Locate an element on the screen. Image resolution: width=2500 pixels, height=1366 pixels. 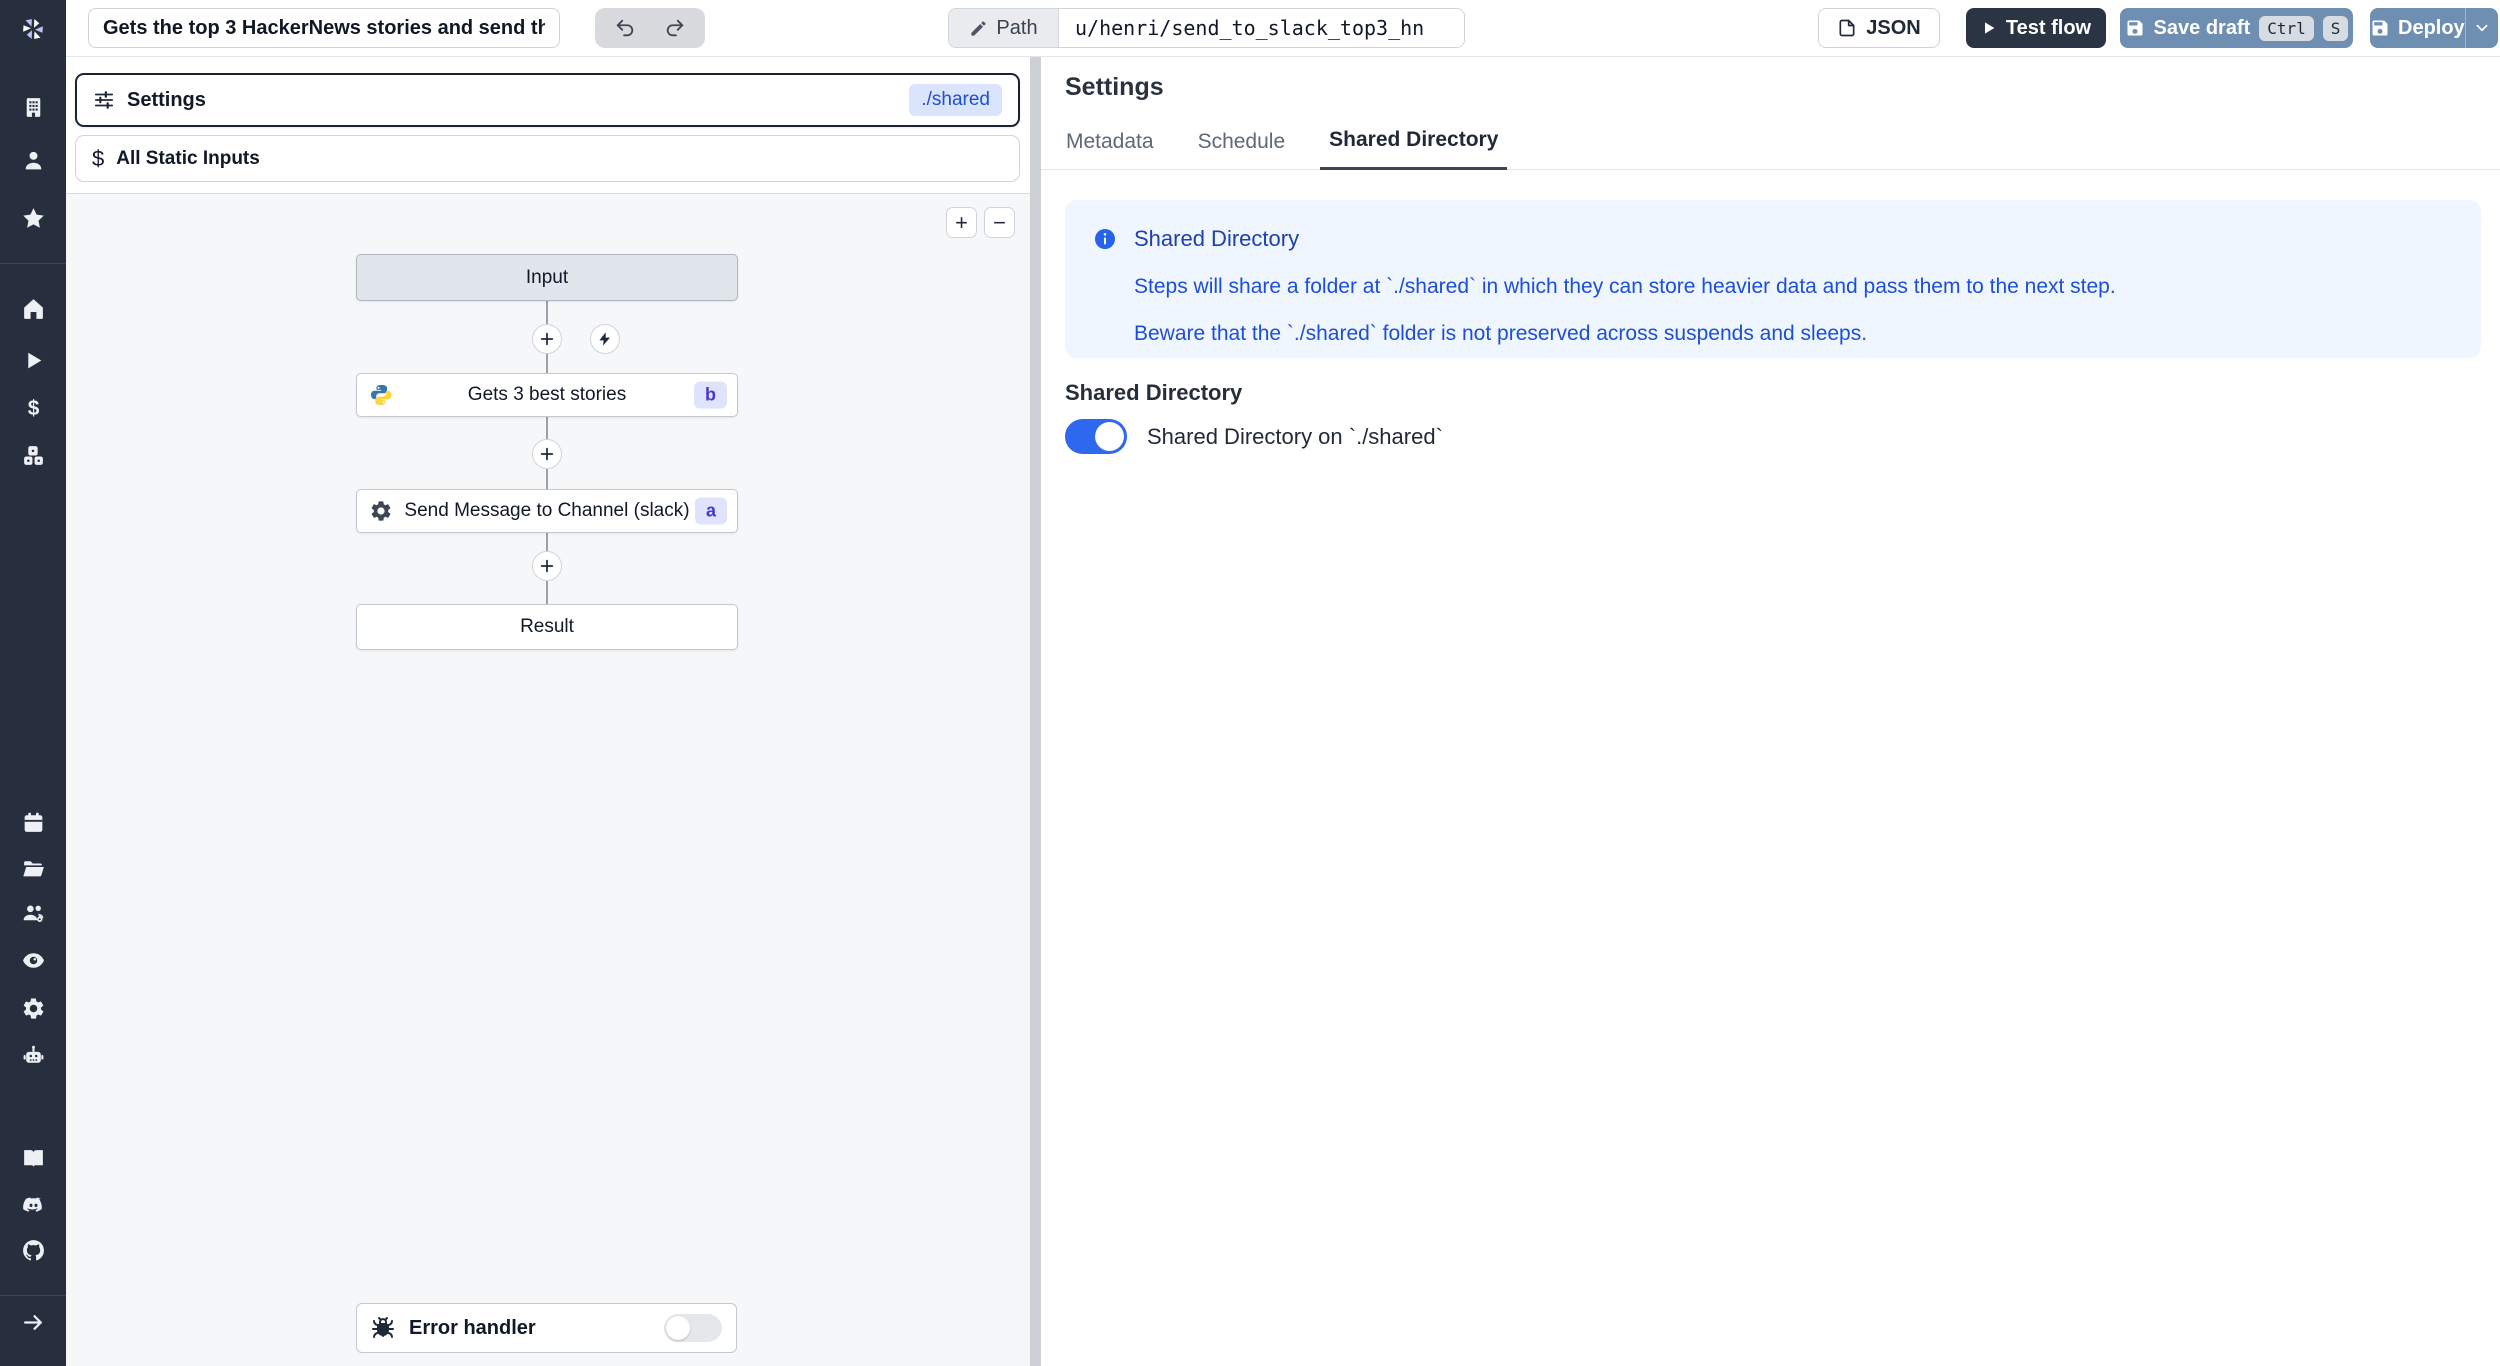
home-icon is located at coordinates (33, 308).